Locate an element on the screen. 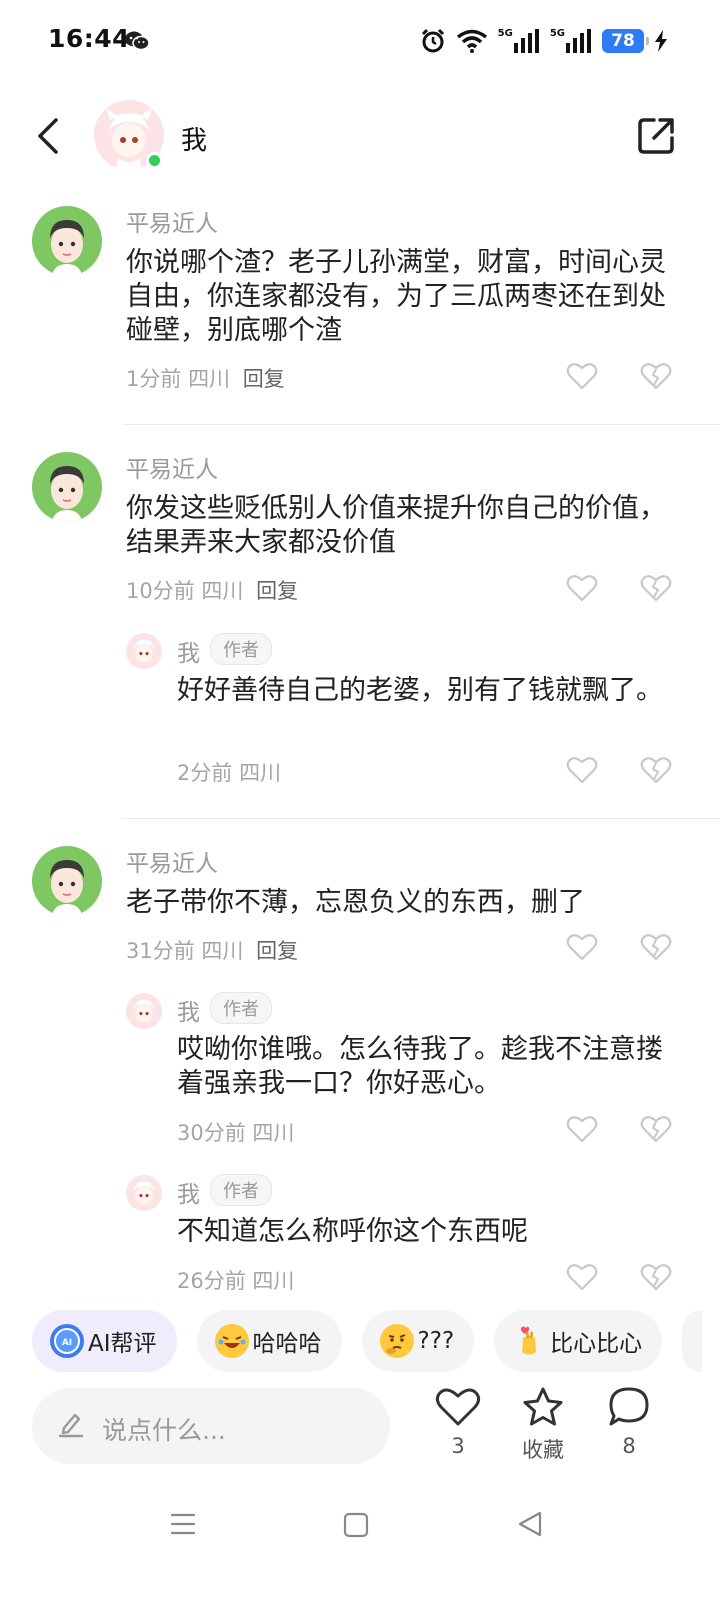  comment-text: 老子带你不薄，忘恩负义的东西，删了 is located at coordinates (396, 903).